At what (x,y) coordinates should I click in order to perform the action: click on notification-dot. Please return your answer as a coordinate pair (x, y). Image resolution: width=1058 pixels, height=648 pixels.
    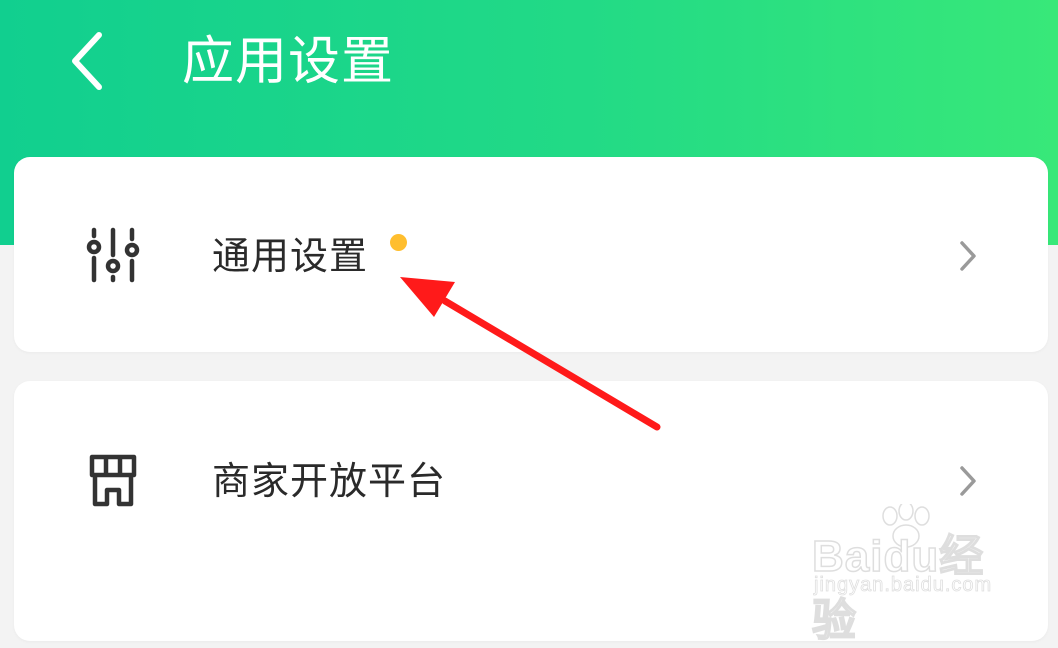
    Looking at the image, I should click on (398, 242).